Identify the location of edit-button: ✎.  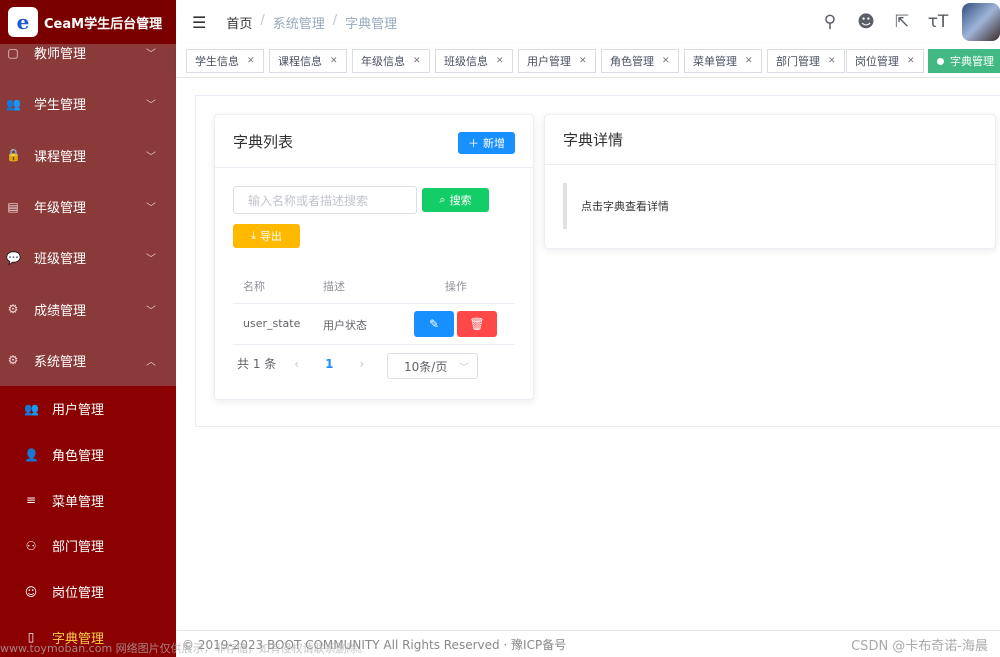
(434, 324).